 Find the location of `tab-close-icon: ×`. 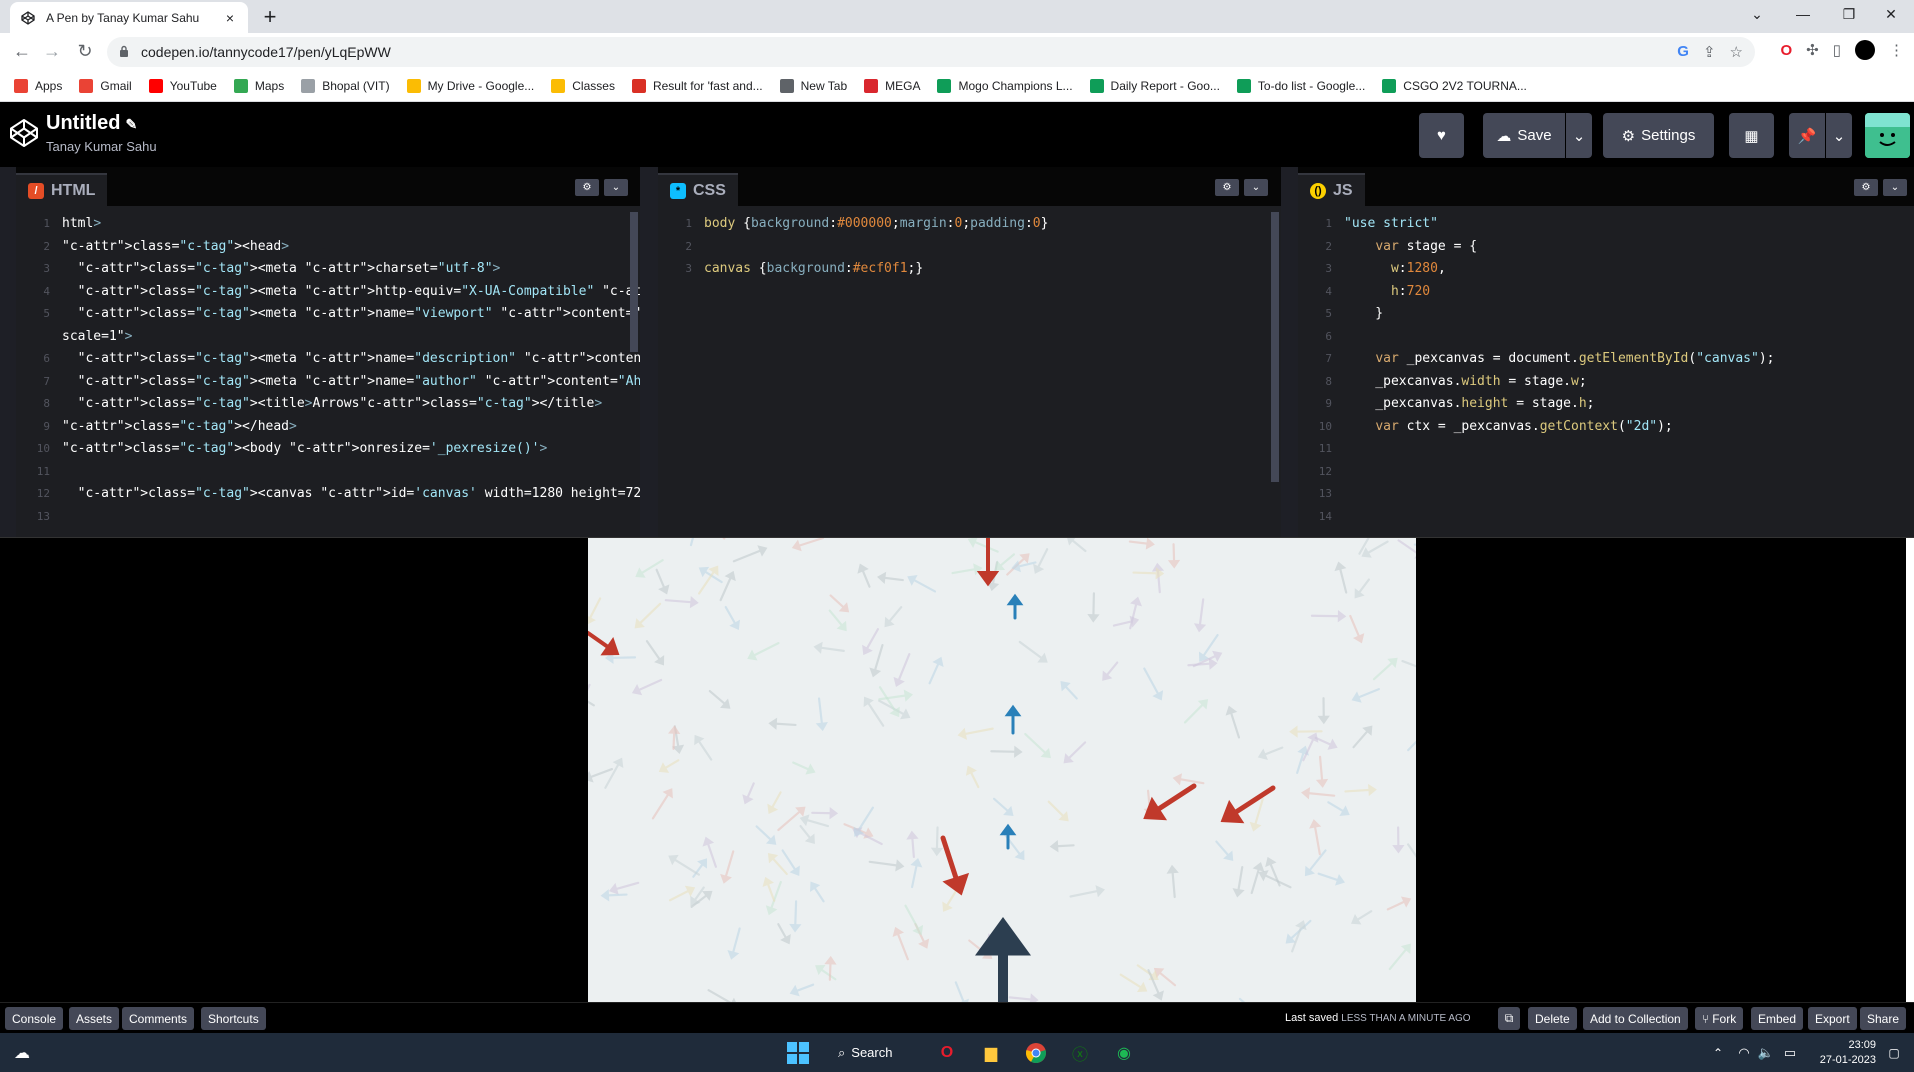

tab-close-icon: × is located at coordinates (230, 18).